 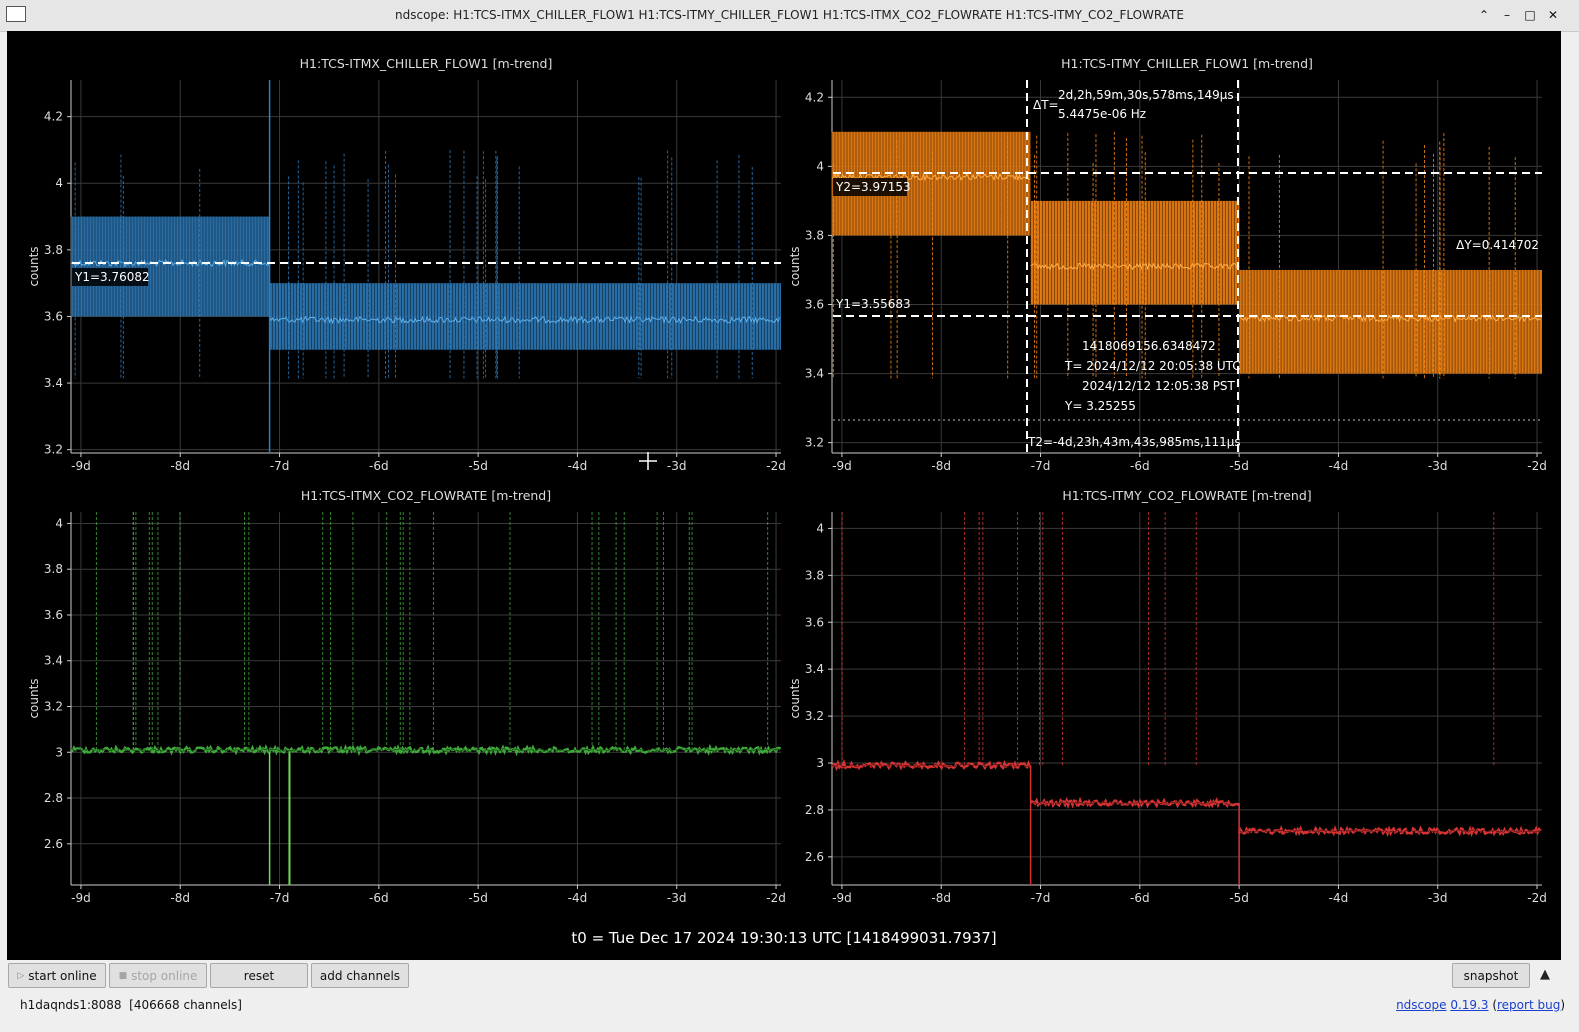 I want to click on envelope-band, so click(x=1390, y=321).